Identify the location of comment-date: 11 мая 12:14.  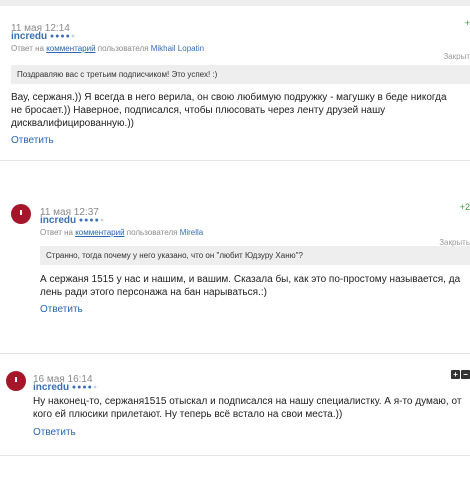
(40, 28).